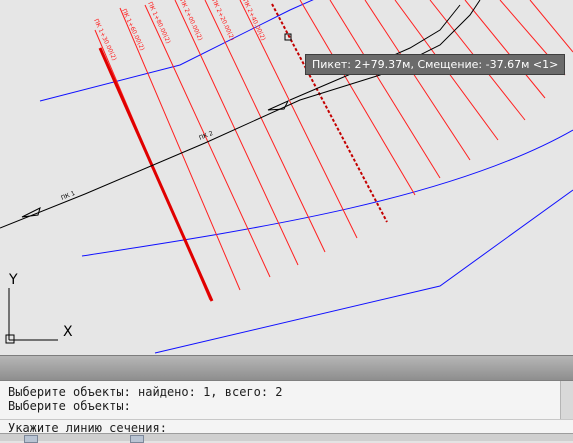 The image size is (573, 443). What do you see at coordinates (31, 316) in the screenshot?
I see `ucs-icon` at bounding box center [31, 316].